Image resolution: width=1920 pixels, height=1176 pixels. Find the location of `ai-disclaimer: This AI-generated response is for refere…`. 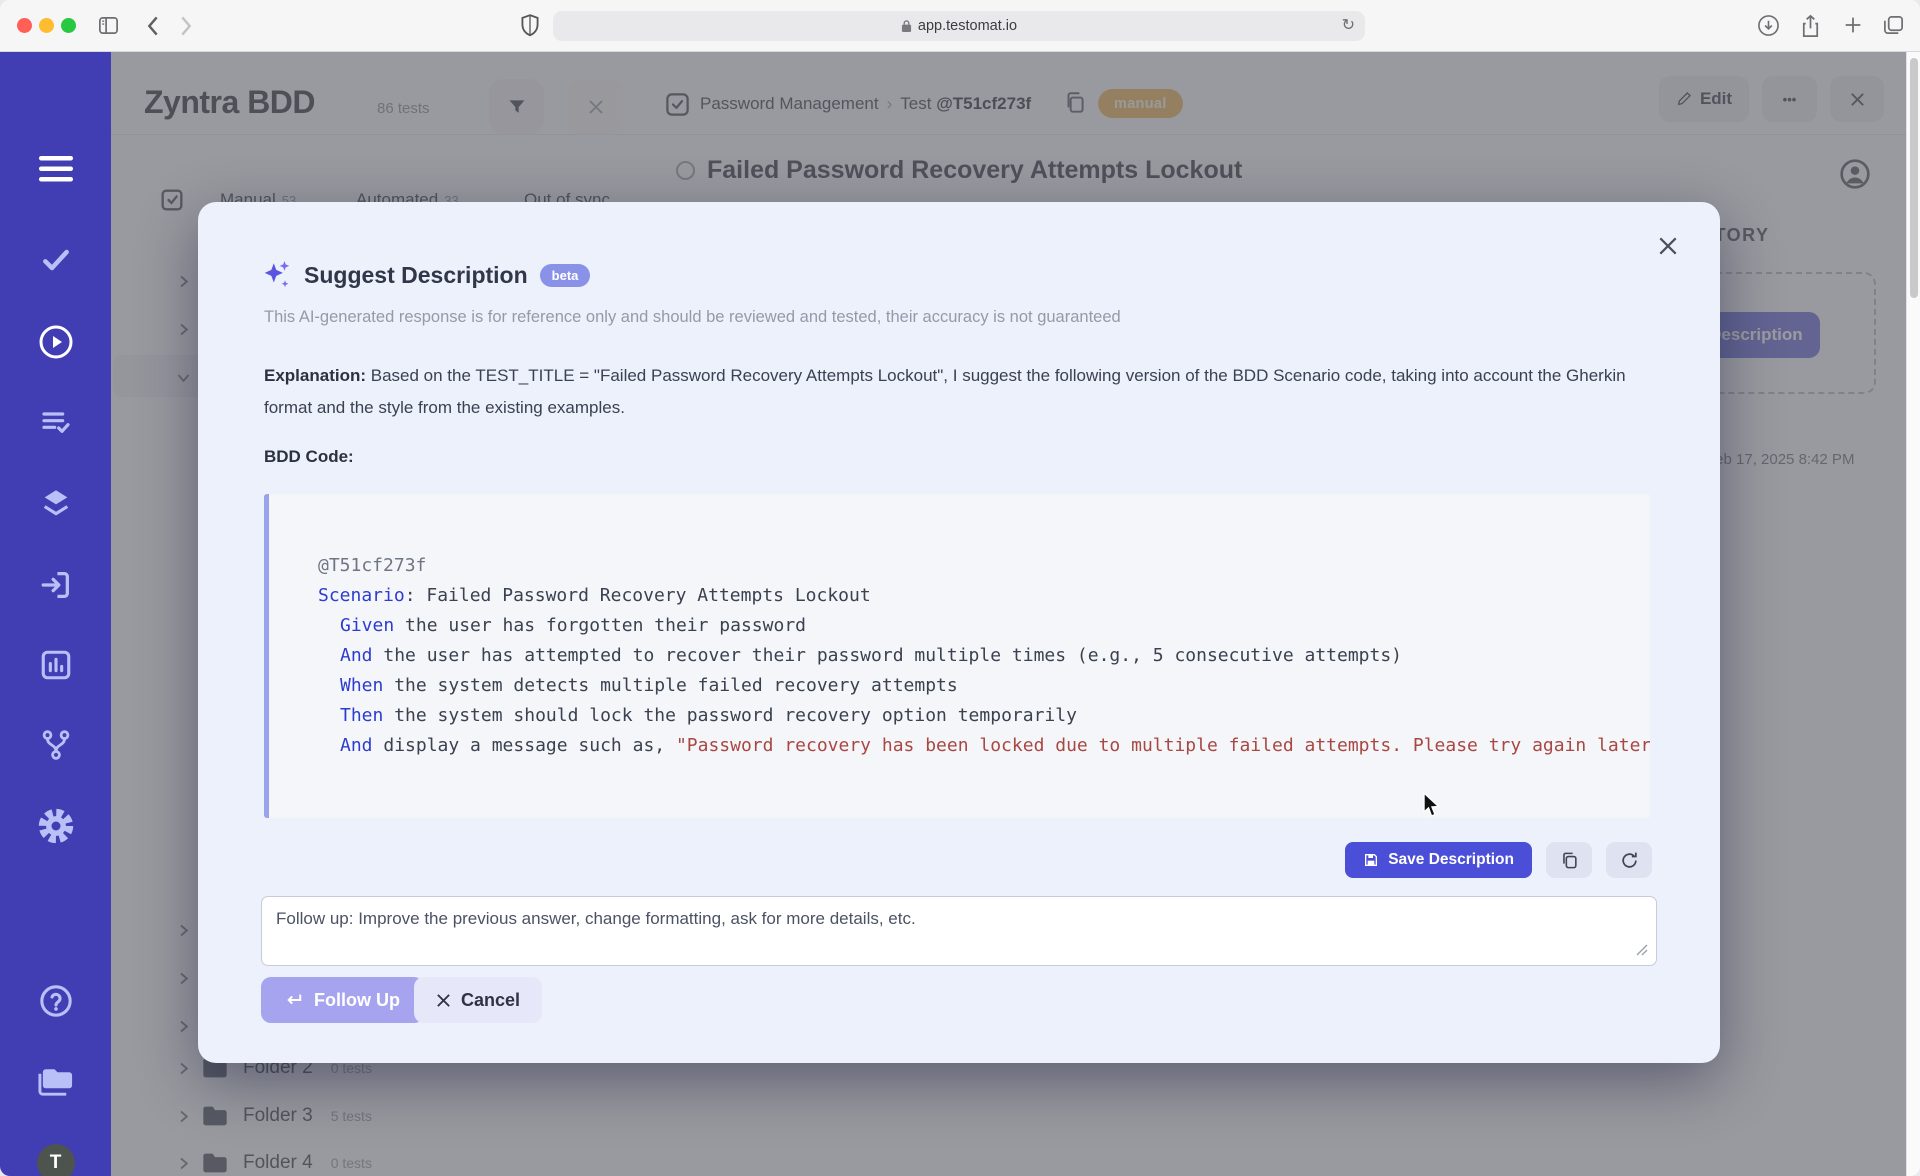

ai-disclaimer: This AI-generated response is for refere… is located at coordinates (692, 317).